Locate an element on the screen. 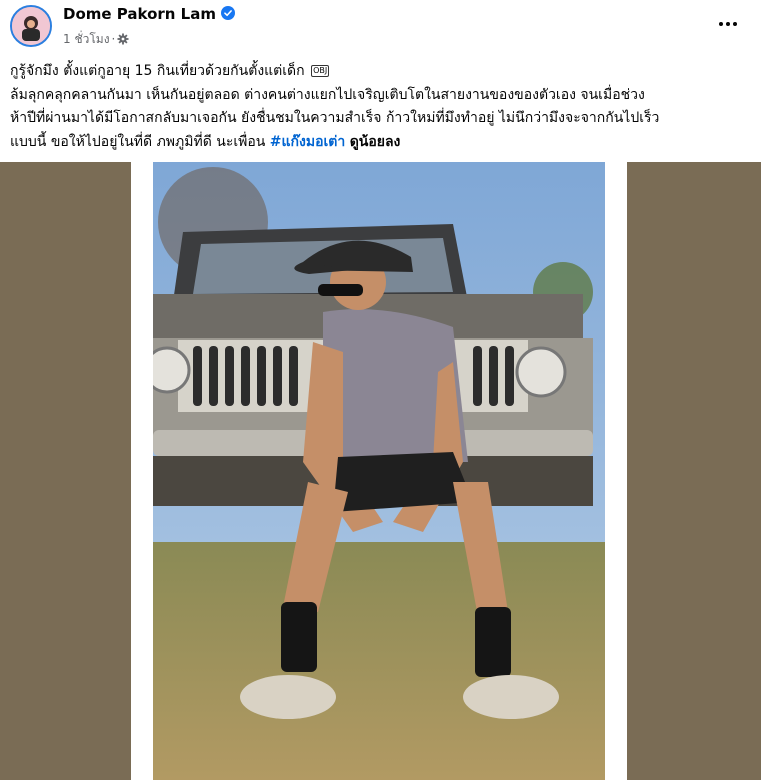  post-header: Dome Pakorn Lam 1 ชั่วโมง · is located at coordinates (380, 29).